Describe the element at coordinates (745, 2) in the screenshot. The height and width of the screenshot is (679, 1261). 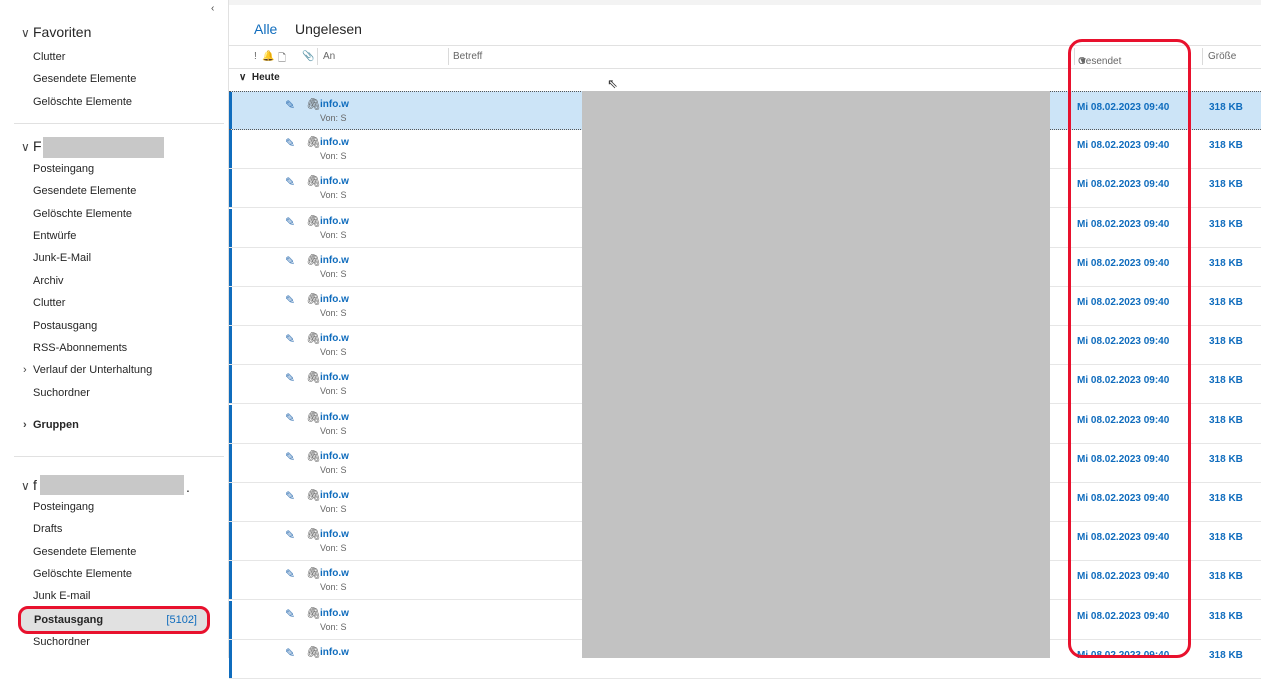
I see `top-bar` at that location.